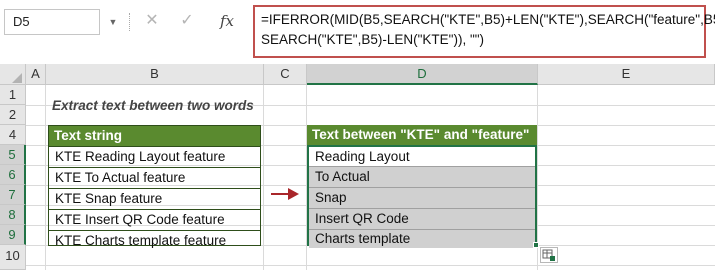  Describe the element at coordinates (155, 74) in the screenshot. I see `column-header-b: B` at that location.